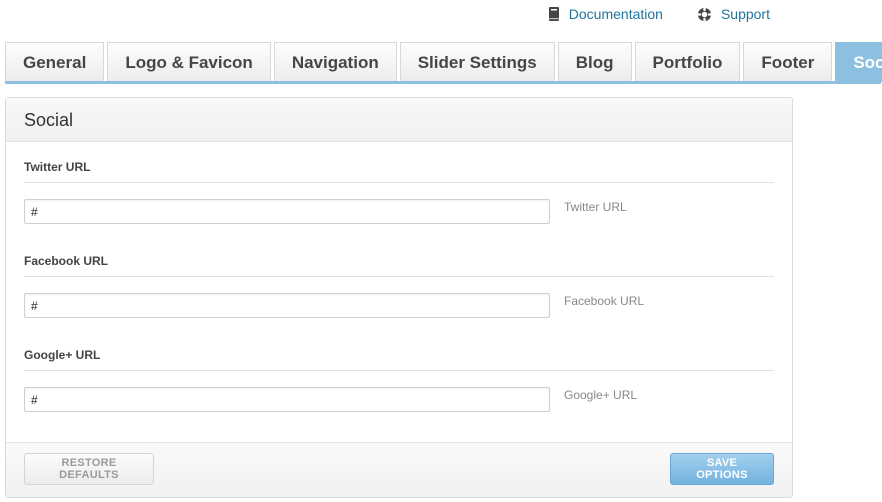 This screenshot has width=882, height=502. I want to click on tab-general: General, so click(55, 62).